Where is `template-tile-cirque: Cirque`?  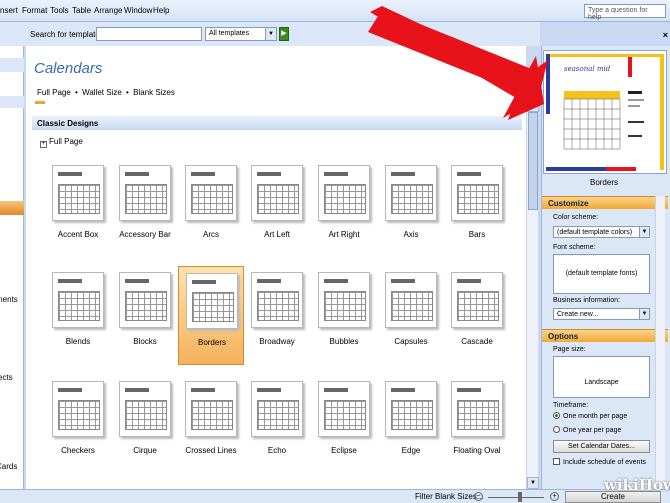
template-tile-cirque: Cirque is located at coordinates (145, 424).